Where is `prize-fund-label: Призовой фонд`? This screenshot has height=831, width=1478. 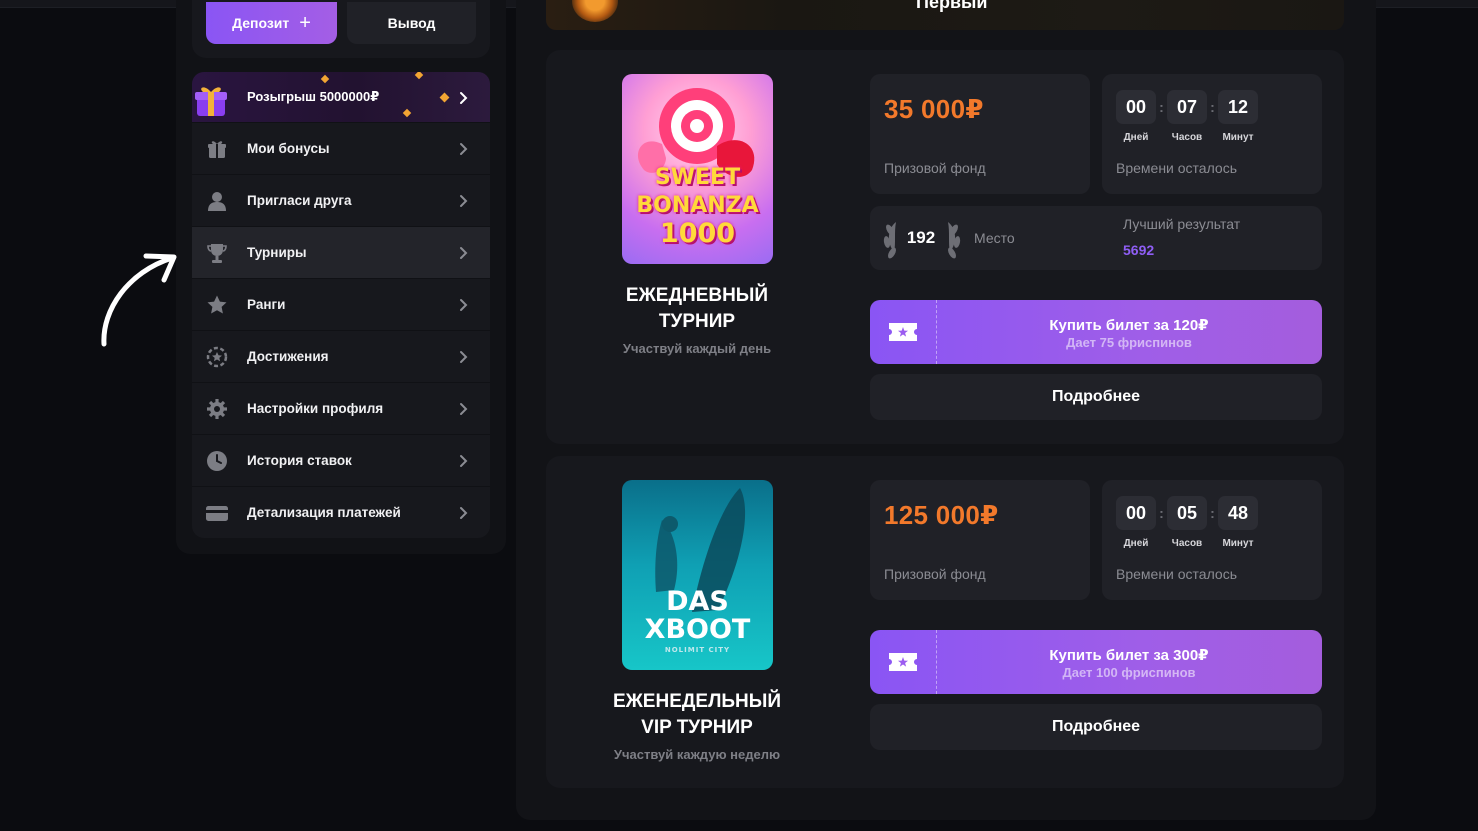
prize-fund-label: Призовой фонд is located at coordinates (935, 574).